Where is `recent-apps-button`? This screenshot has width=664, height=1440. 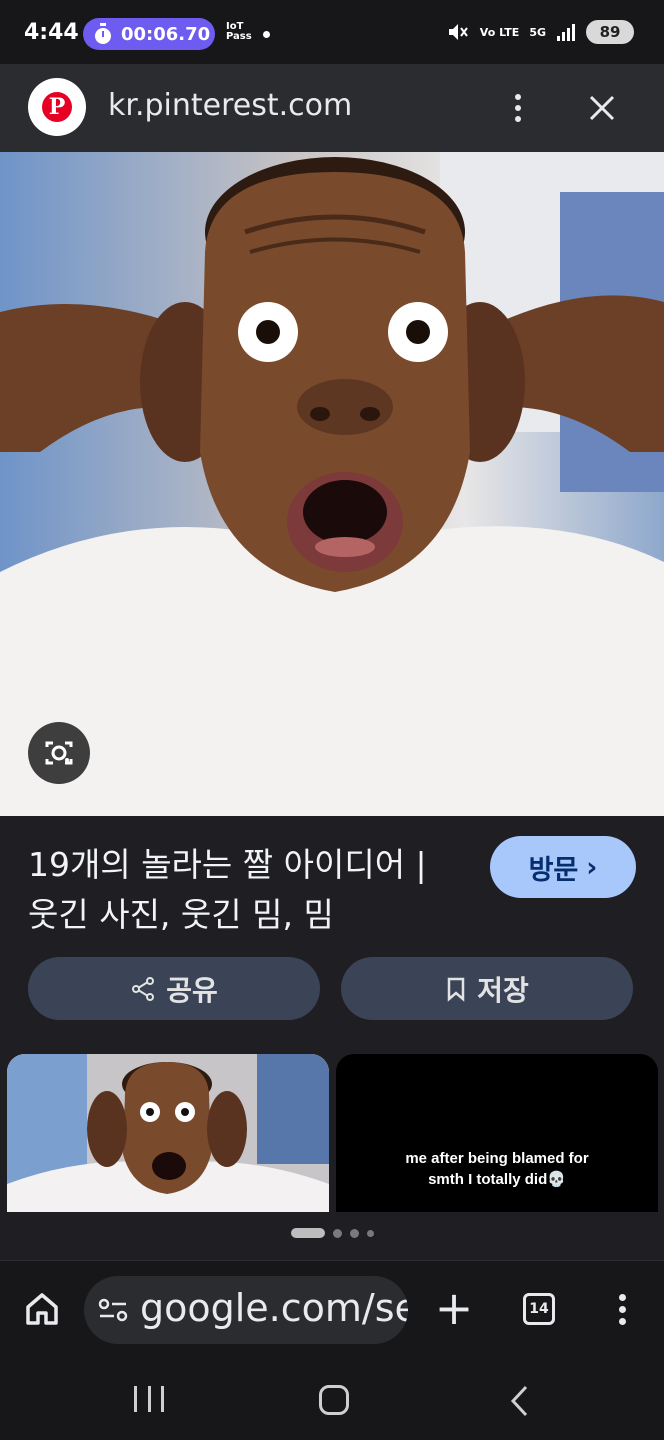
recent-apps-button is located at coordinates (149, 1400).